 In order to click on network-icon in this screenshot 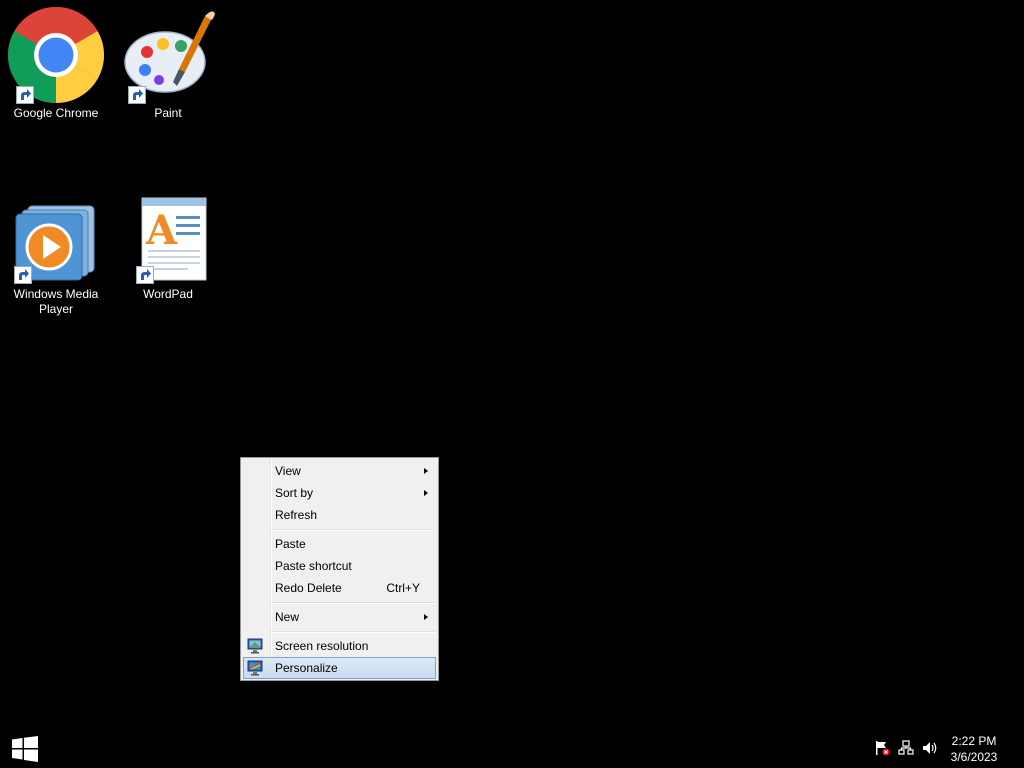, I will do `click(906, 748)`.